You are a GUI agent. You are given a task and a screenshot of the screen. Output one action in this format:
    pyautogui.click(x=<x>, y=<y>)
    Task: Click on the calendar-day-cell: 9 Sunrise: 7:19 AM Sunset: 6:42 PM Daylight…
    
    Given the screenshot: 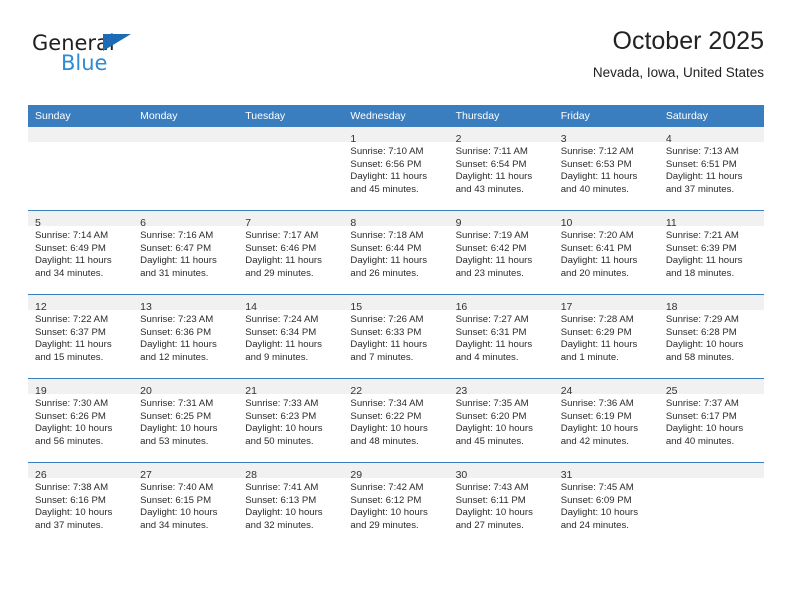 What is the action you would take?
    pyautogui.click(x=501, y=252)
    